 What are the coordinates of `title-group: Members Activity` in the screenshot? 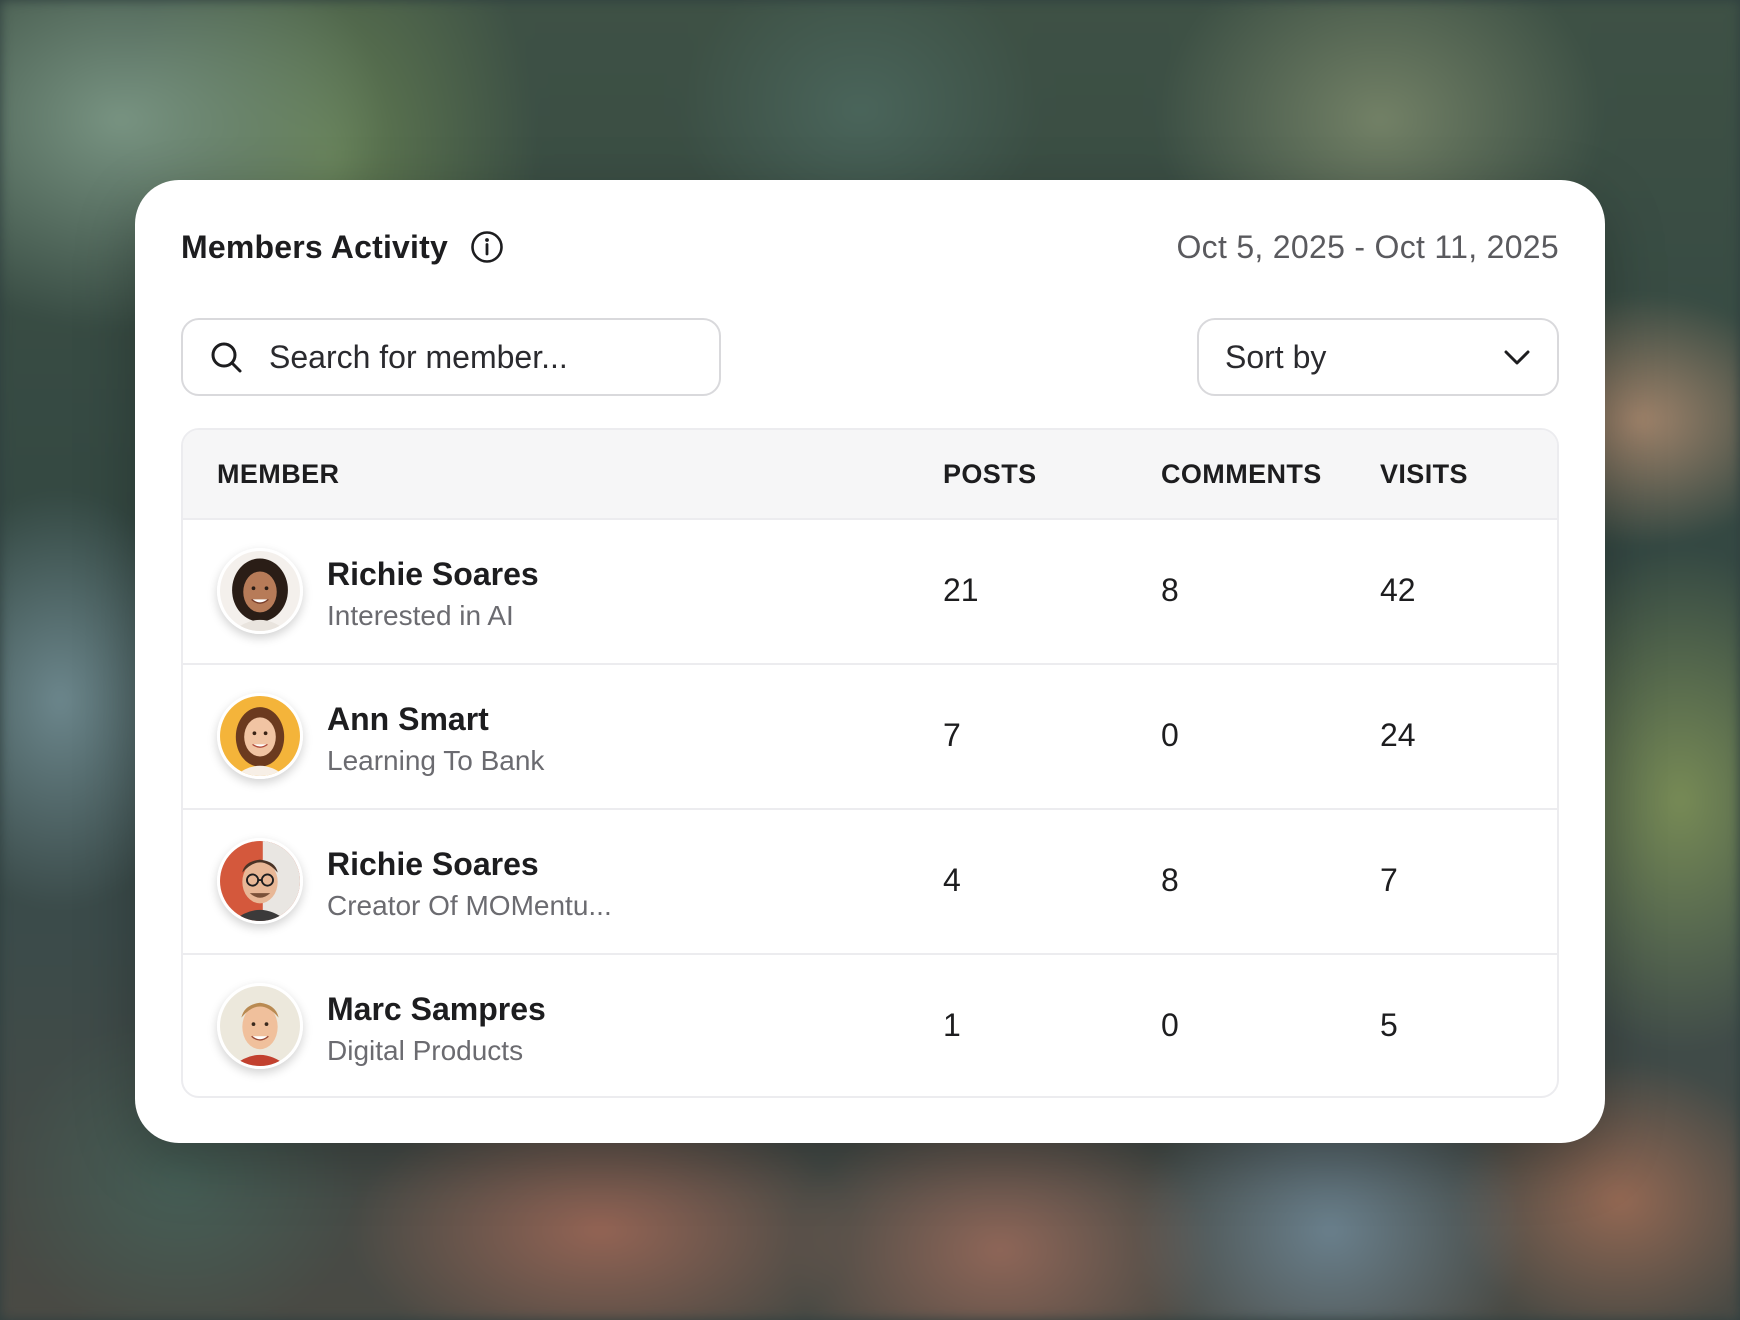 It's located at (342, 247).